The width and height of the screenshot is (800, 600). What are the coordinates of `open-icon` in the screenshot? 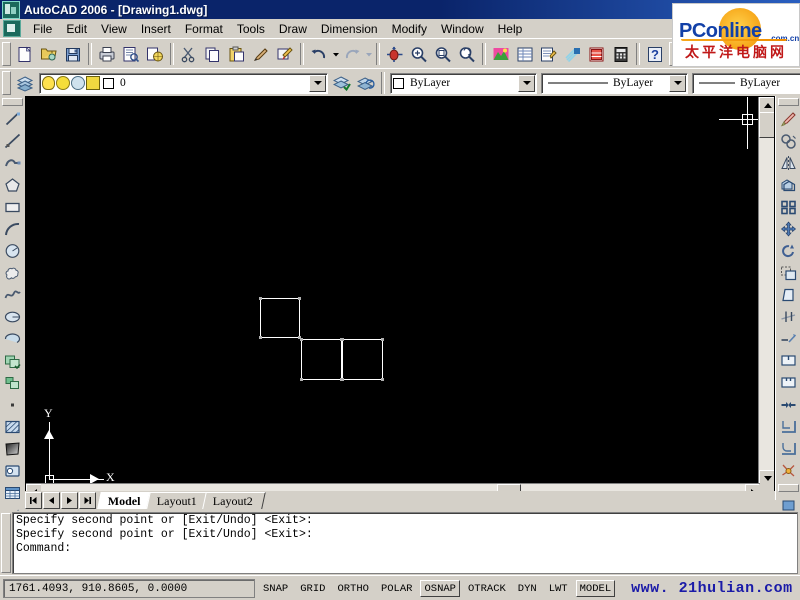 It's located at (49, 54).